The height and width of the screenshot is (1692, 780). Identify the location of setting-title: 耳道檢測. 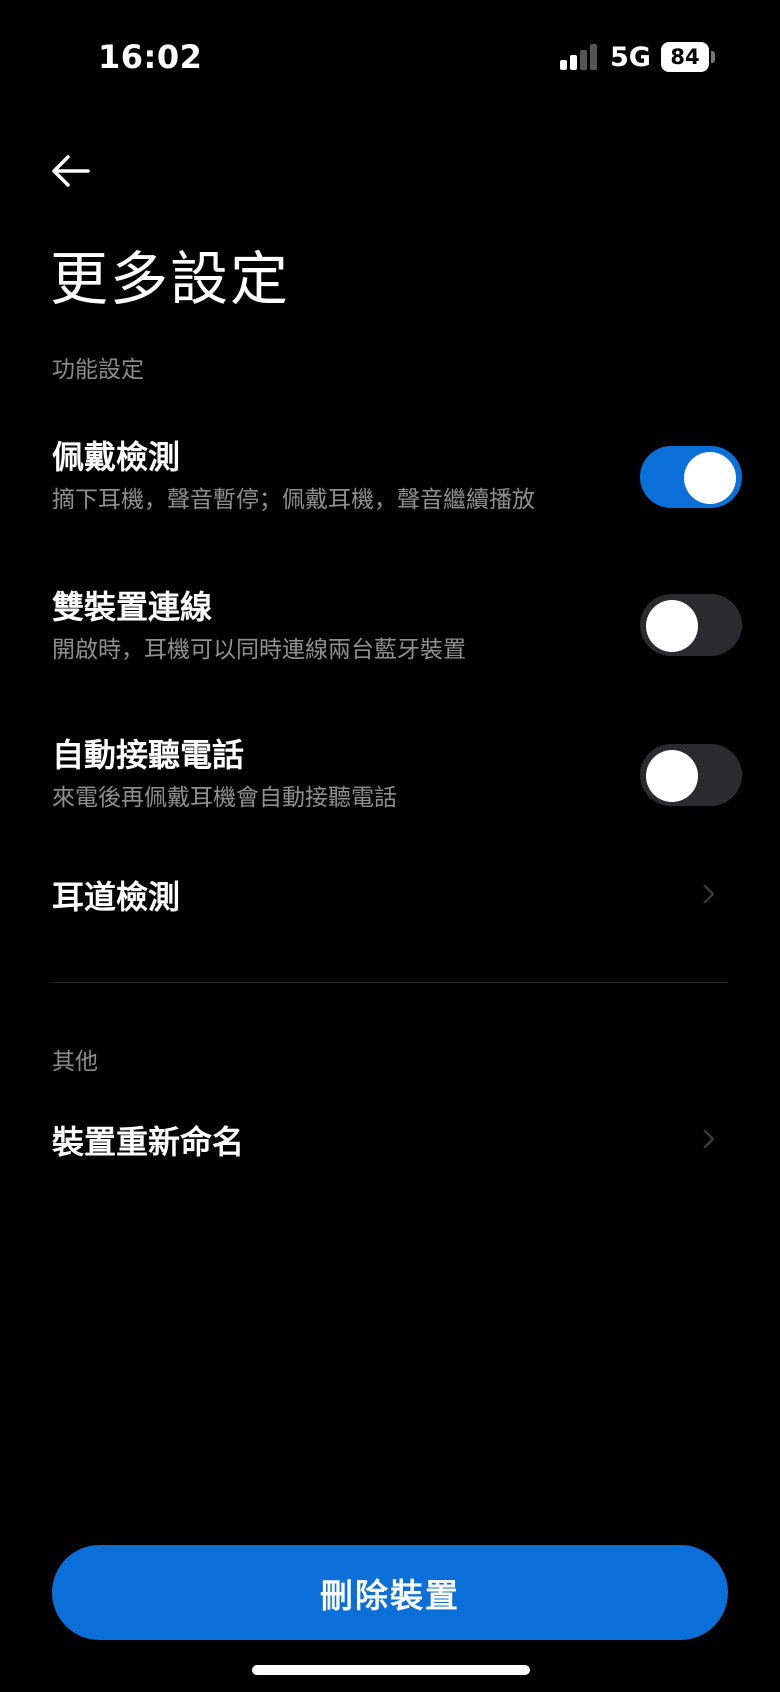
(116, 897).